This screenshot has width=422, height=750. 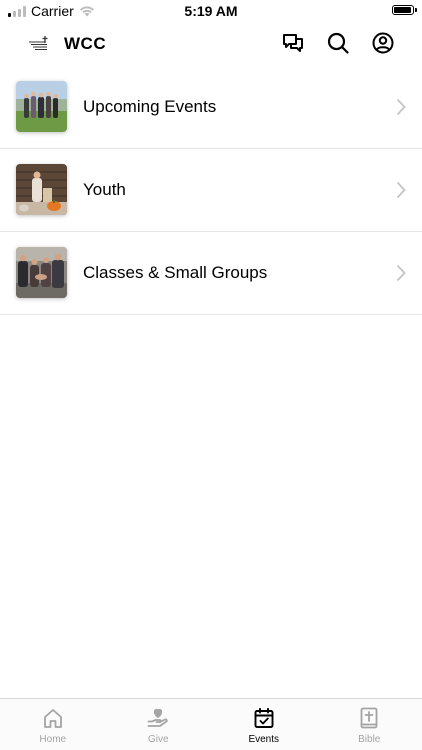 I want to click on tab-give: Give, so click(x=159, y=724).